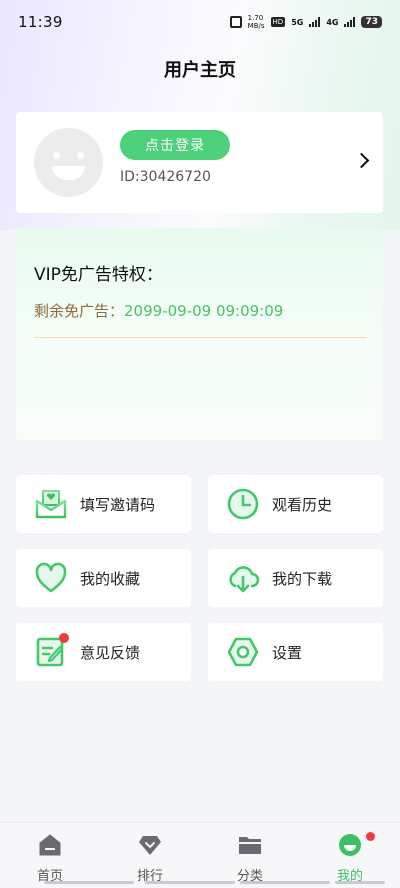  What do you see at coordinates (51, 504) in the screenshot?
I see `envelope-heart-icon` at bounding box center [51, 504].